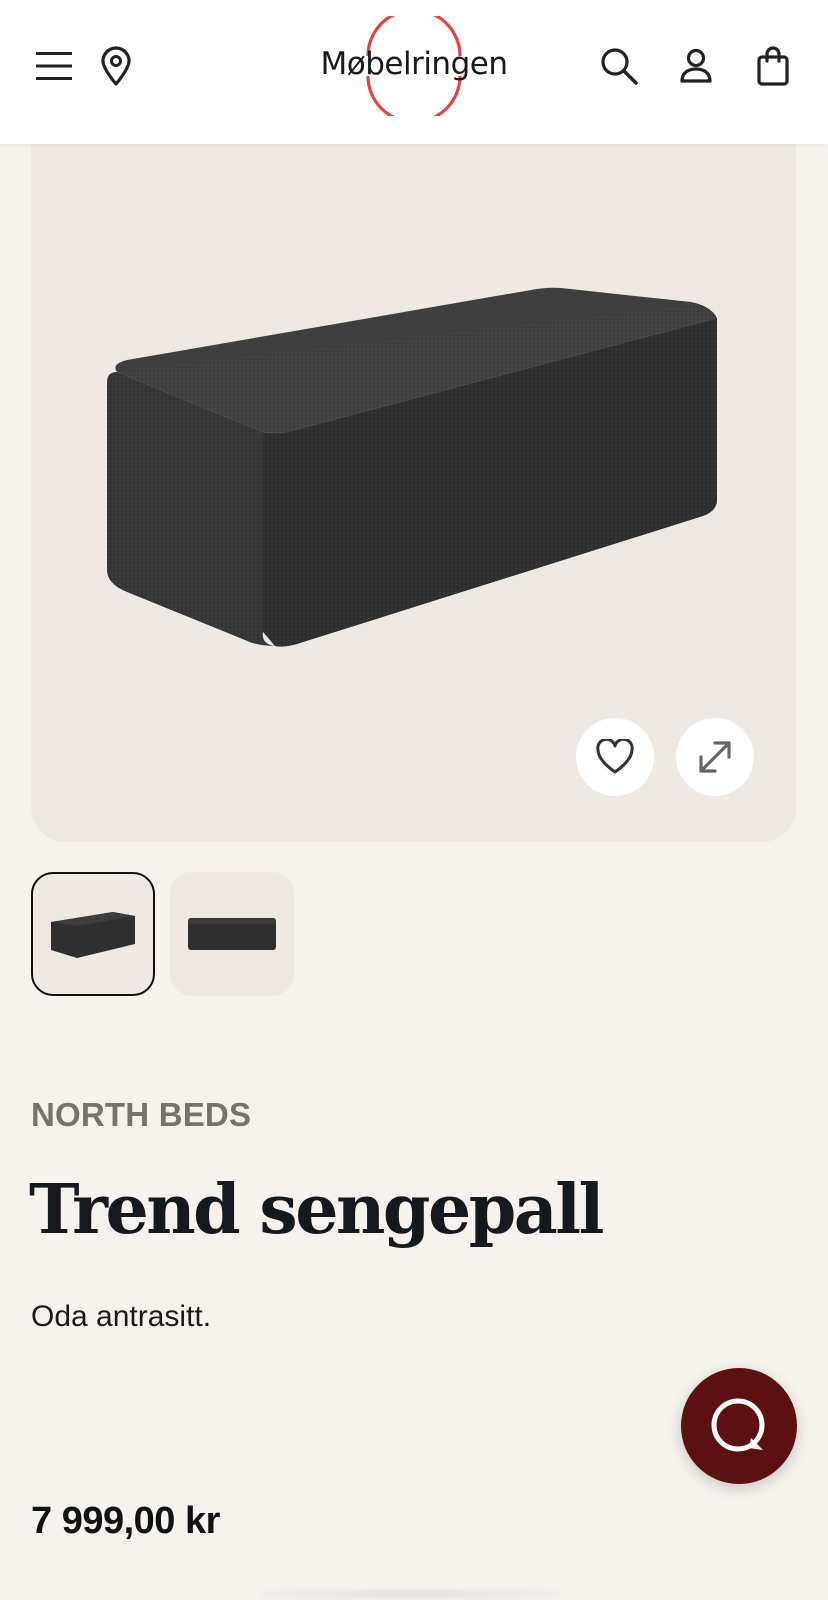 This screenshot has width=828, height=1600. I want to click on site-header: Møbelringen, so click(414, 72).